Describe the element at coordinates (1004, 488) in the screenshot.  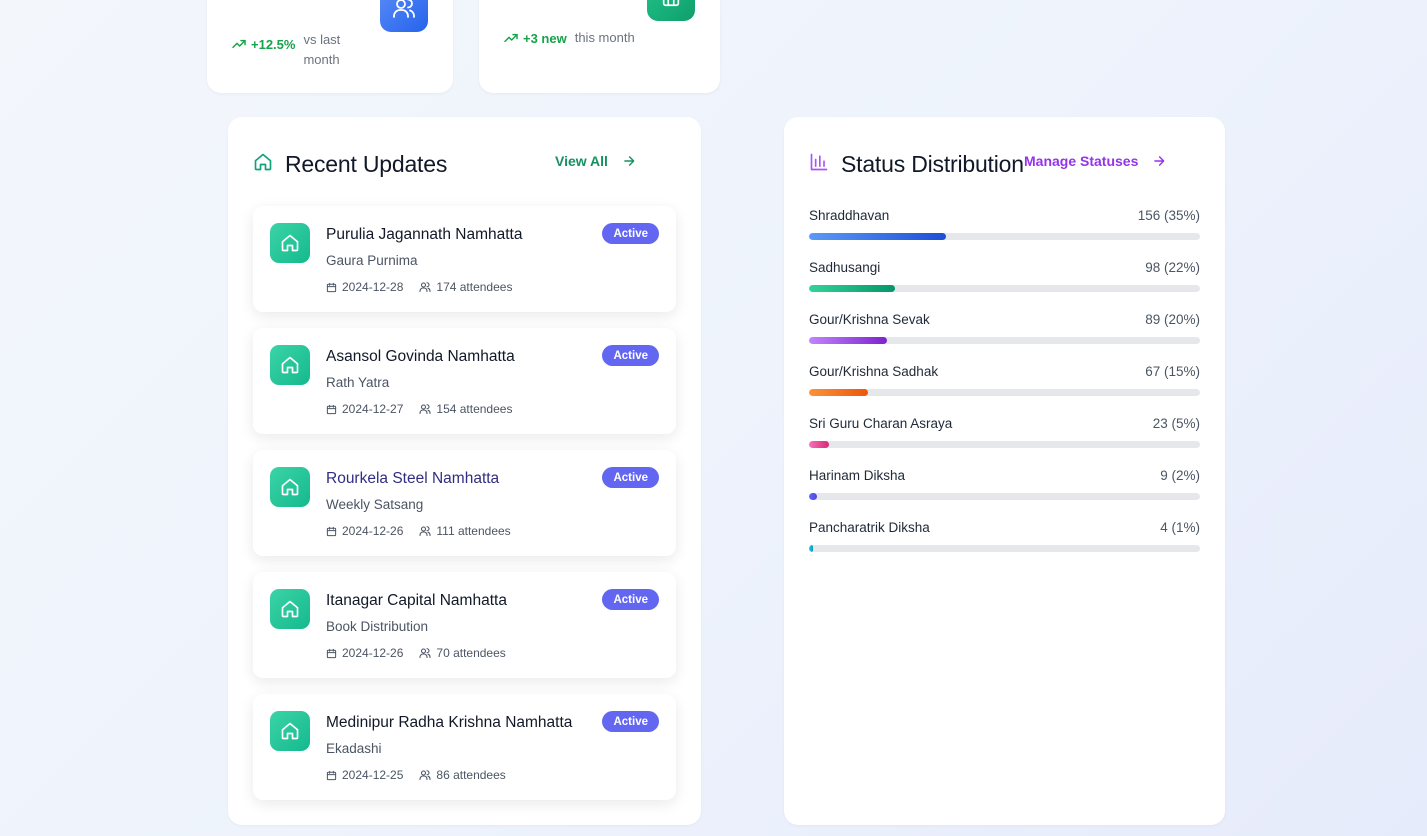
I see `status-row: Harinam Diksha 9 (2%)` at that location.